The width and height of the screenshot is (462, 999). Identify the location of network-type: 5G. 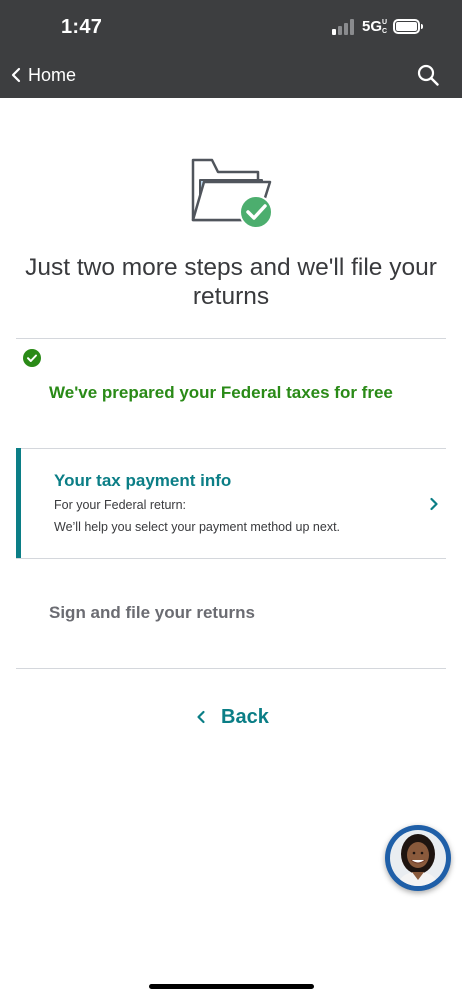
(372, 26).